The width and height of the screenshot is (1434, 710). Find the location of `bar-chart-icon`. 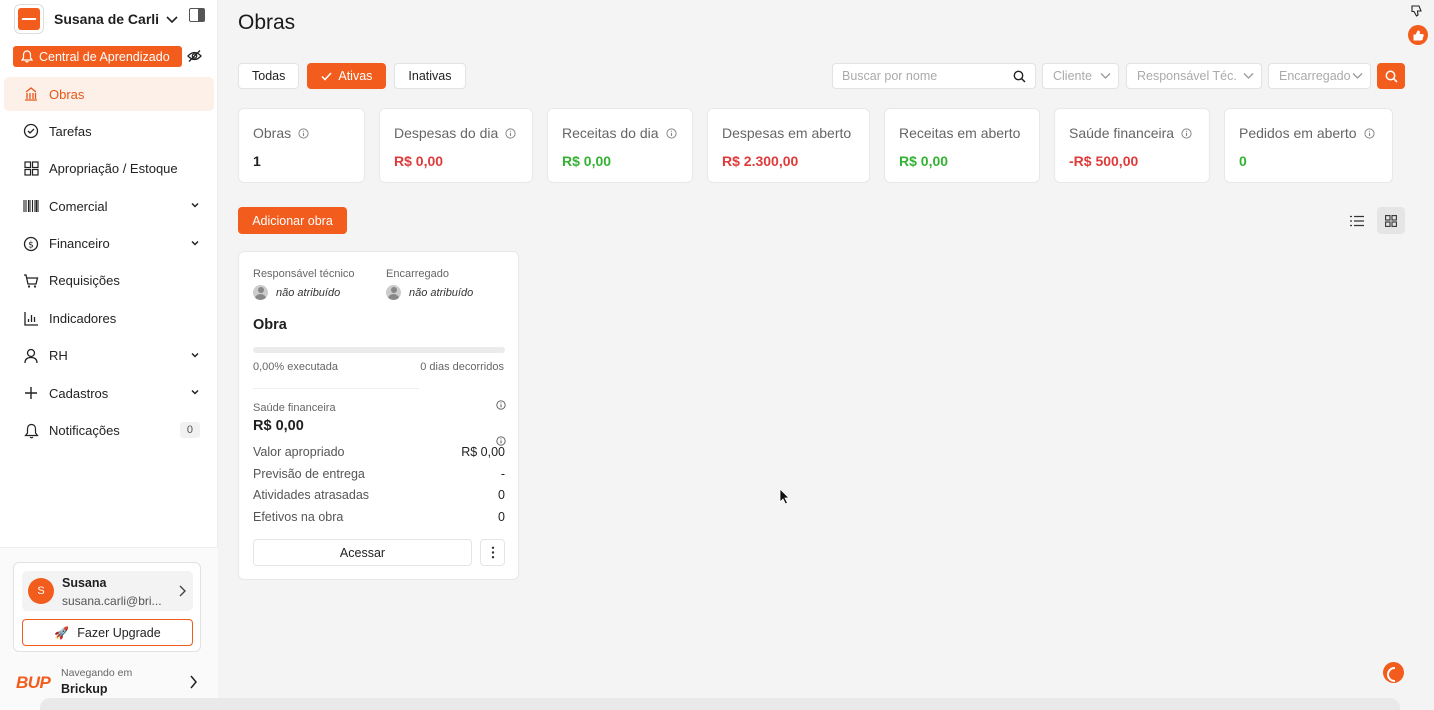

bar-chart-icon is located at coordinates (31, 318).